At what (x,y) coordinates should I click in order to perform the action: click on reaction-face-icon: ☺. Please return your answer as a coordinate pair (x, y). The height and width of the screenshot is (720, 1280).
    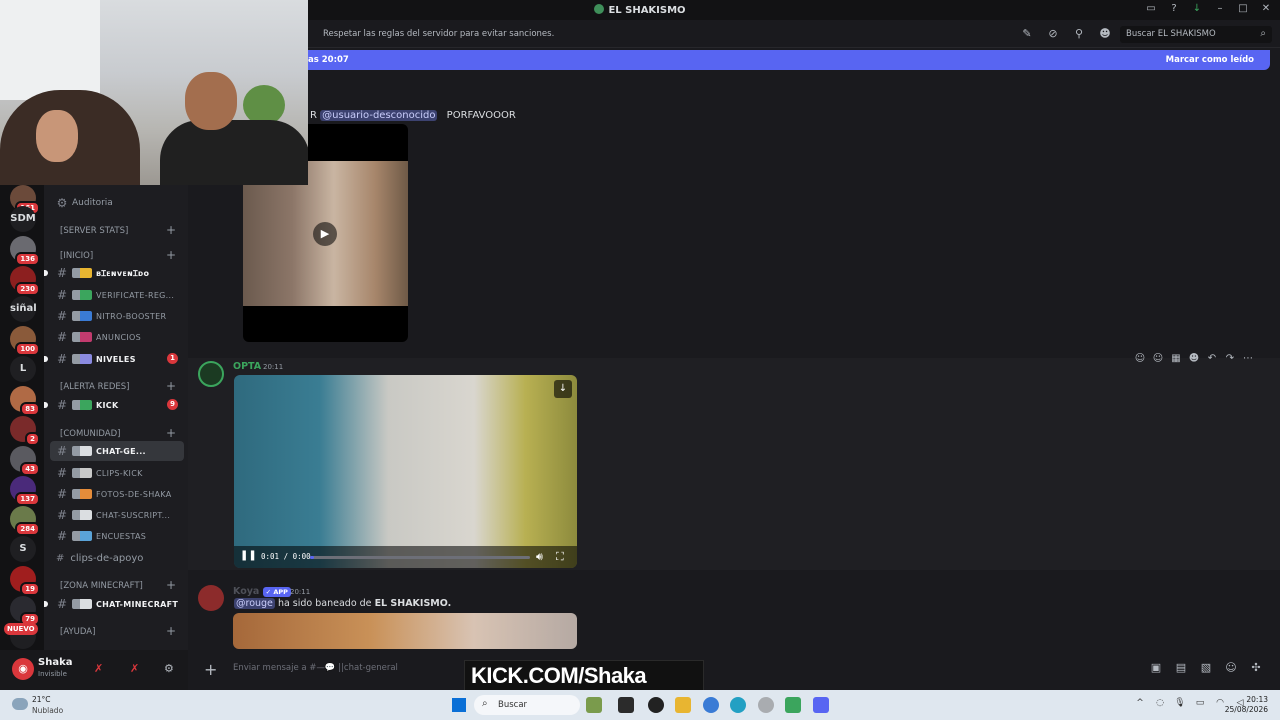
    Looking at the image, I should click on (1158, 359).